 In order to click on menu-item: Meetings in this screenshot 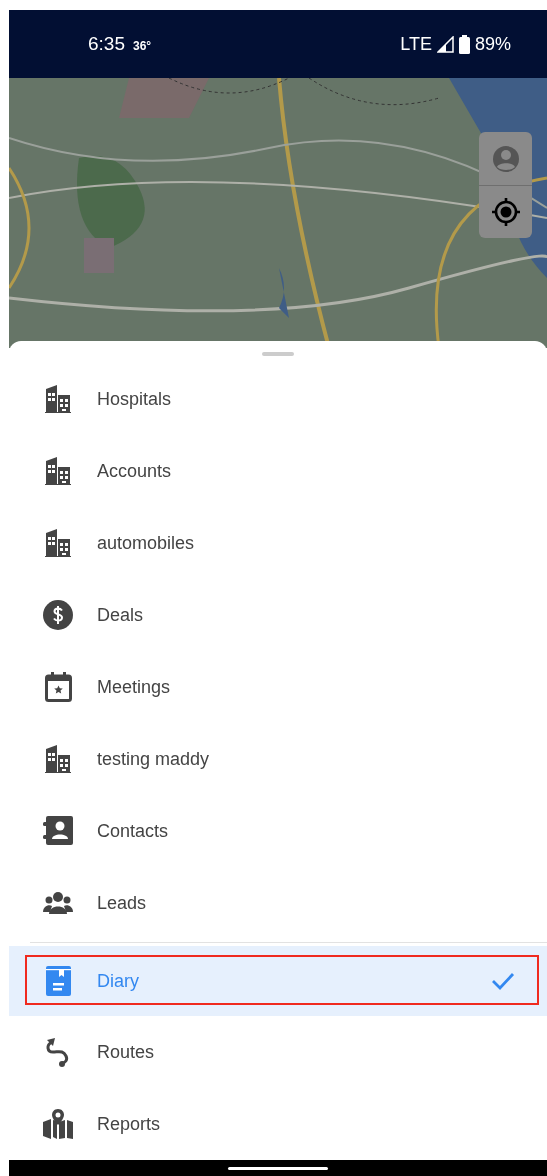, I will do `click(278, 687)`.